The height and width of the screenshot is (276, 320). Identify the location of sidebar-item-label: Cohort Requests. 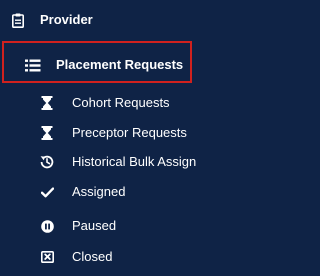
(121, 102).